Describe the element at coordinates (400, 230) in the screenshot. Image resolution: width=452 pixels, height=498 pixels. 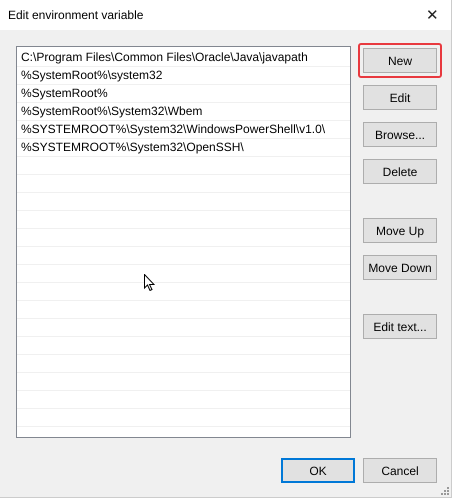
I see `dialog-button: Move Up` at that location.